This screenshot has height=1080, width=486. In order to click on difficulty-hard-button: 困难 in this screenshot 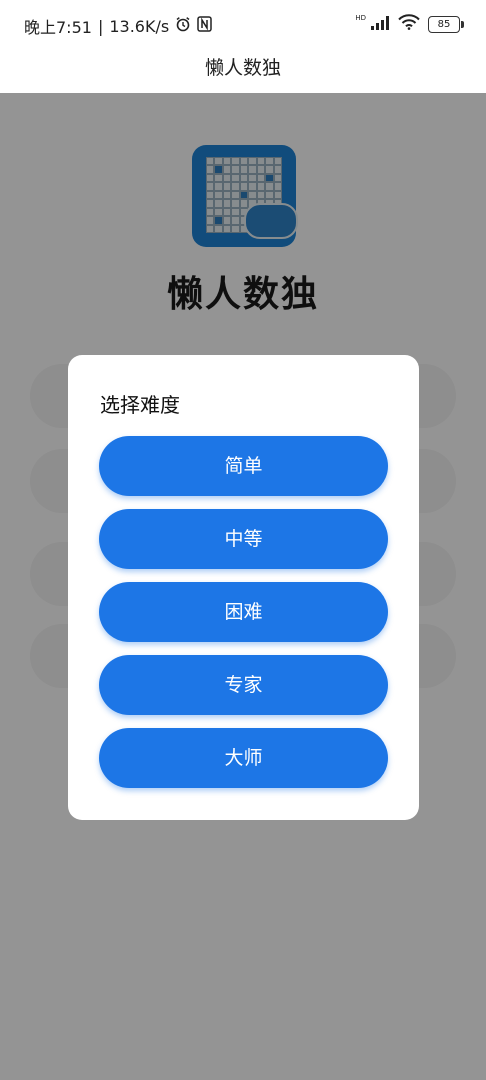, I will do `click(243, 612)`.